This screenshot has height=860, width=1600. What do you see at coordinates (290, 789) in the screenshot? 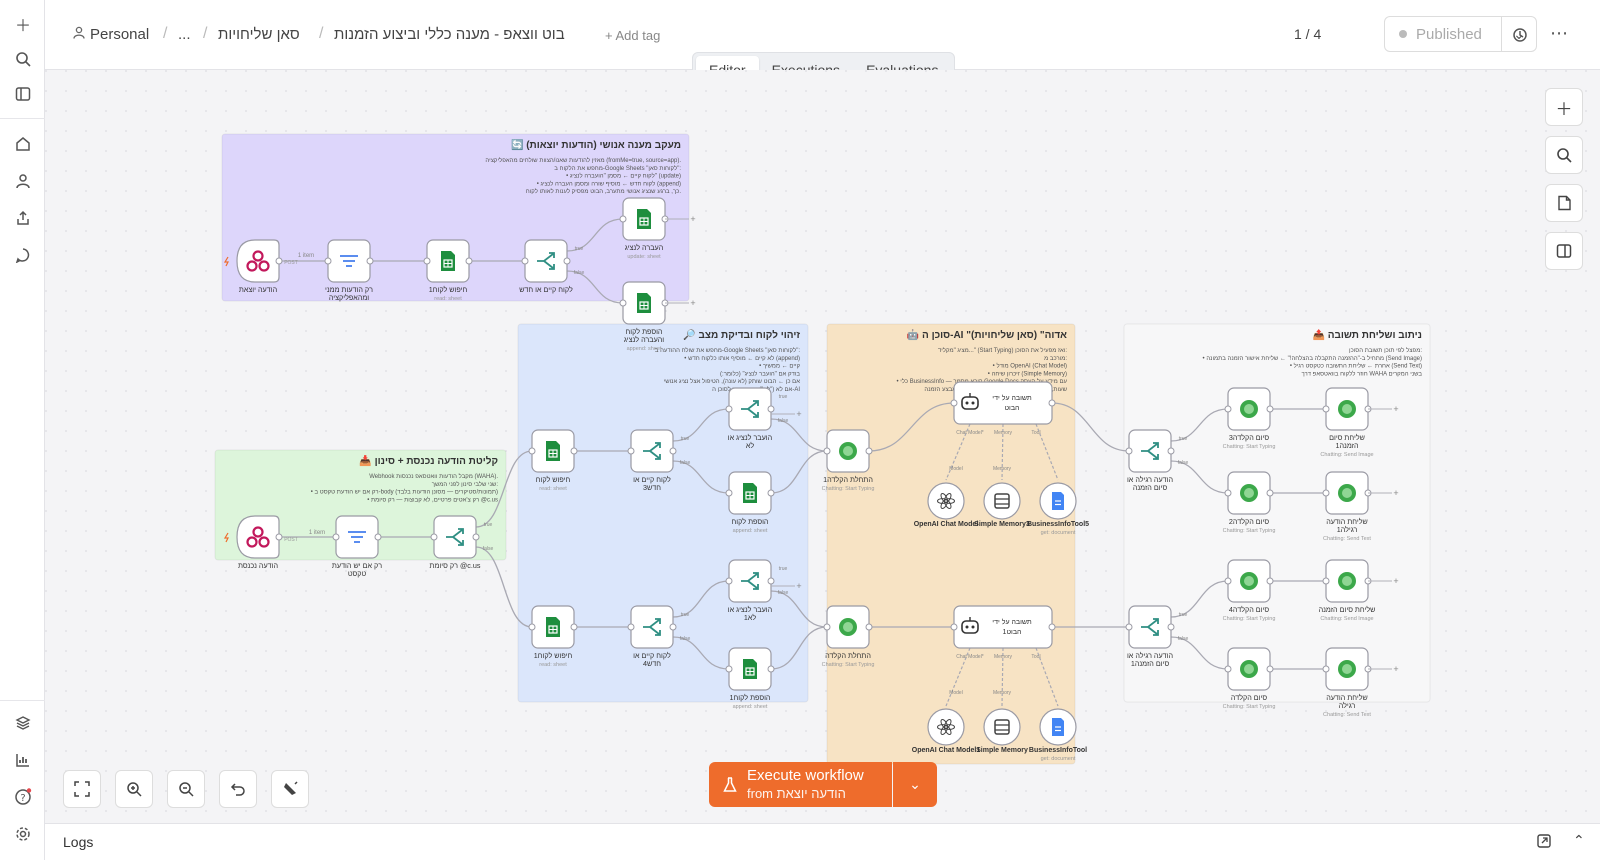
I see `tidy-up-button` at bounding box center [290, 789].